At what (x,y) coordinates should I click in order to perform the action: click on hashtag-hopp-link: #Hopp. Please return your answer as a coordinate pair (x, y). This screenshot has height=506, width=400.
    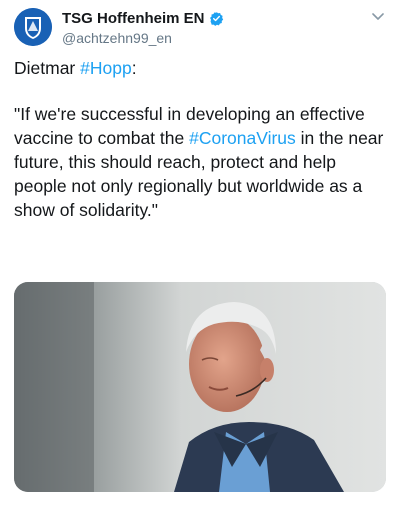
    Looking at the image, I should click on (106, 68).